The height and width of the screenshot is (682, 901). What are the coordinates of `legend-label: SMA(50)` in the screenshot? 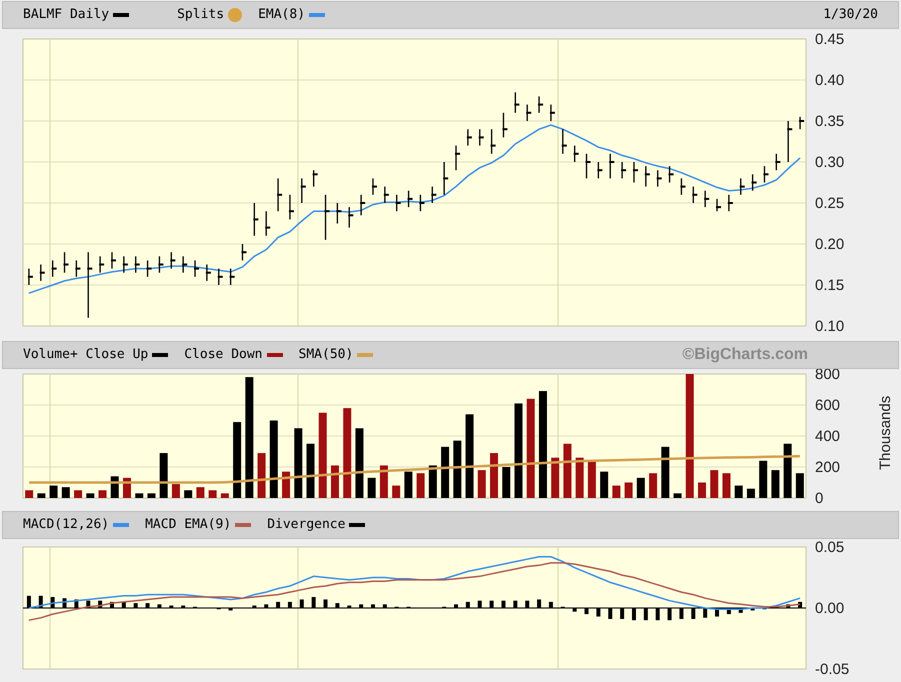 It's located at (326, 355).